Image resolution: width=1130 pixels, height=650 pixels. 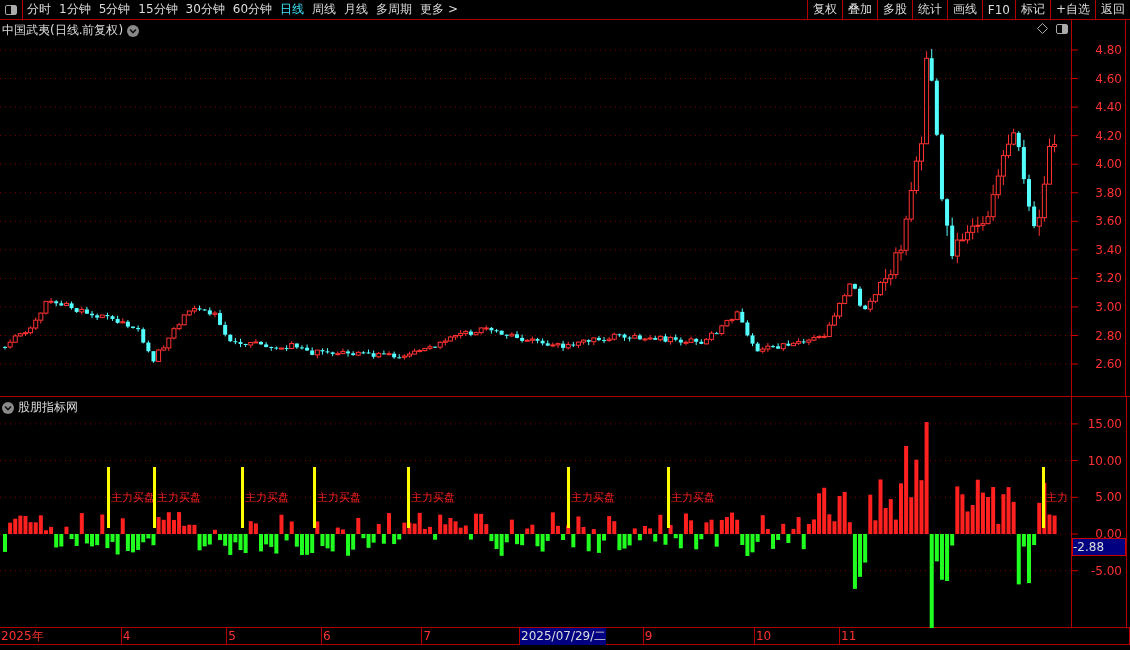 I want to click on toolbar-button: +自选, so click(x=1072, y=9).